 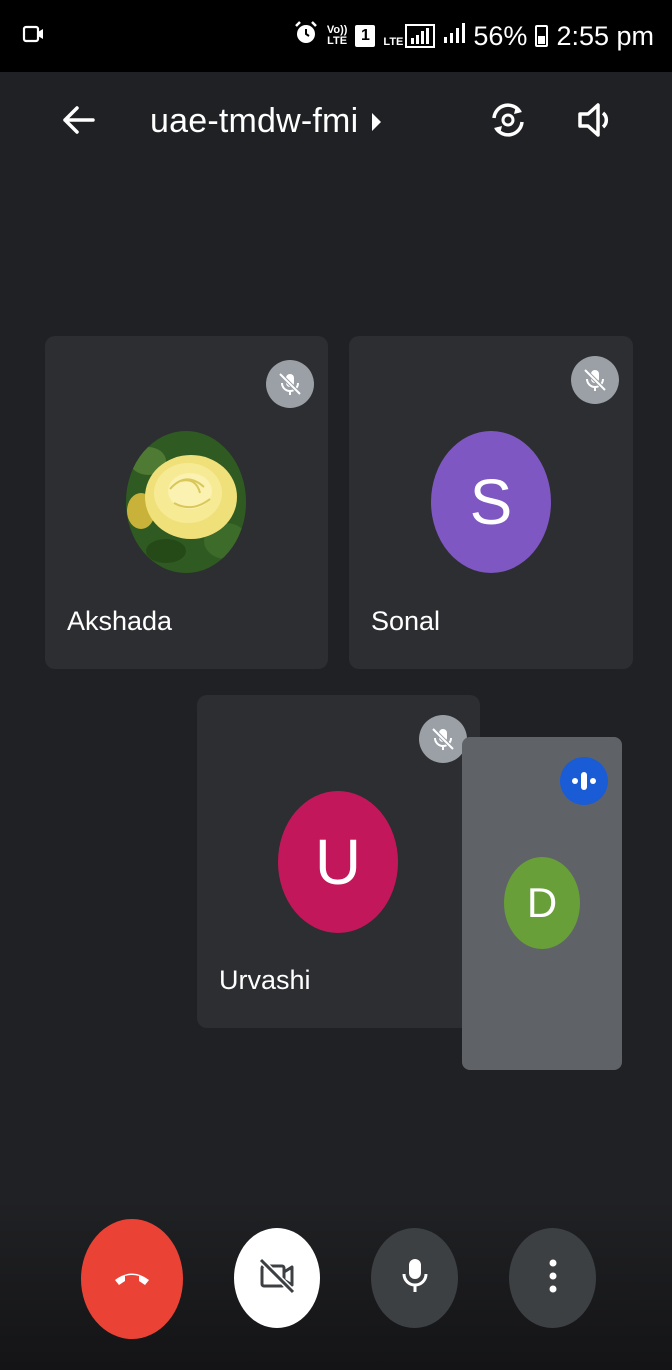 I want to click on camera-off-icon, so click(x=277, y=1278).